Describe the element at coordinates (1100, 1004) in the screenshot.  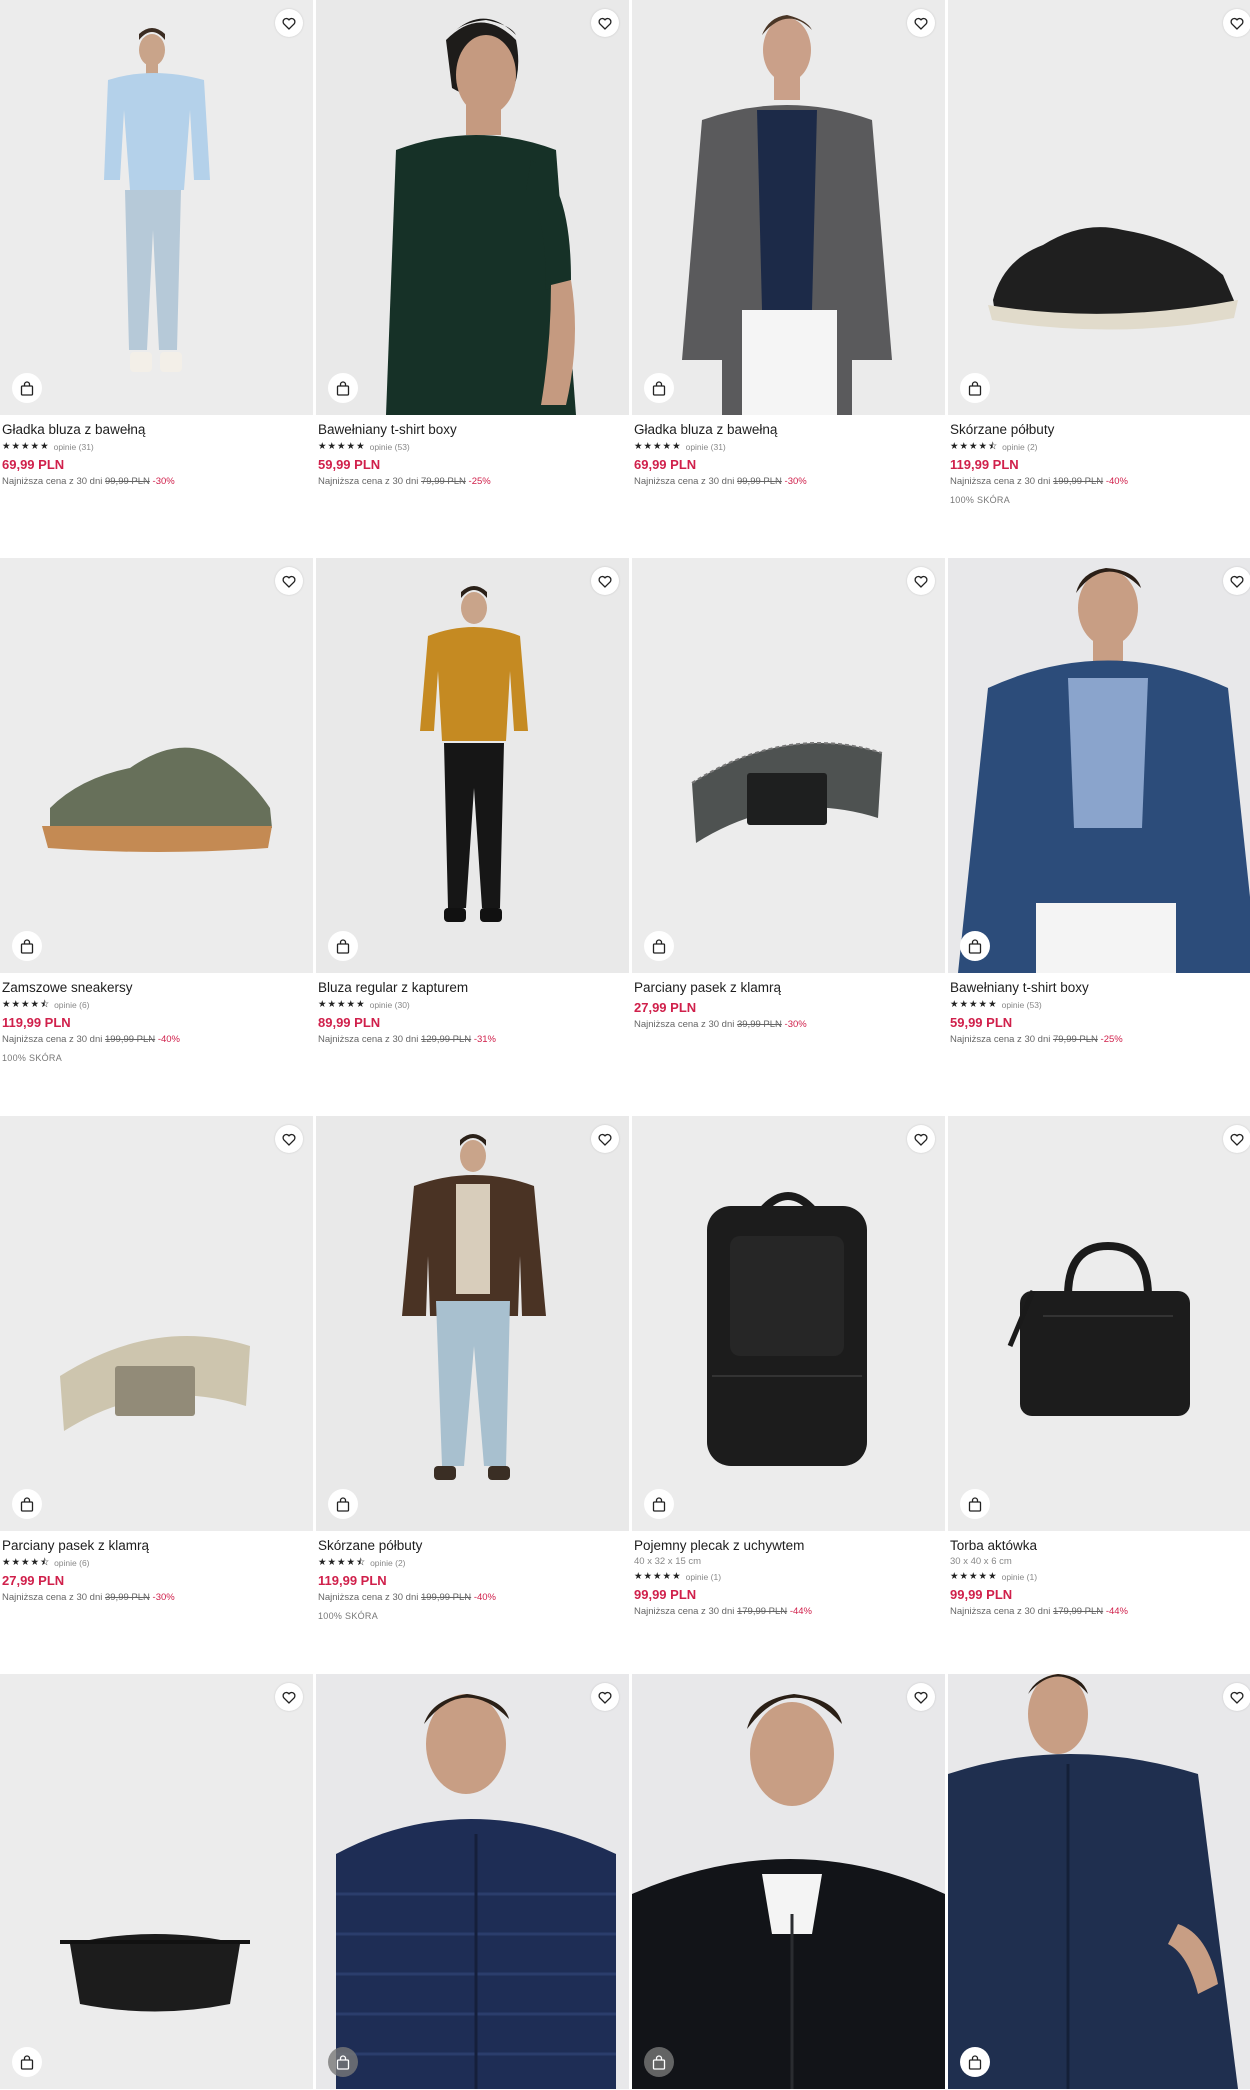
I see `product-rating: ★★★★★ opinie (53)` at that location.